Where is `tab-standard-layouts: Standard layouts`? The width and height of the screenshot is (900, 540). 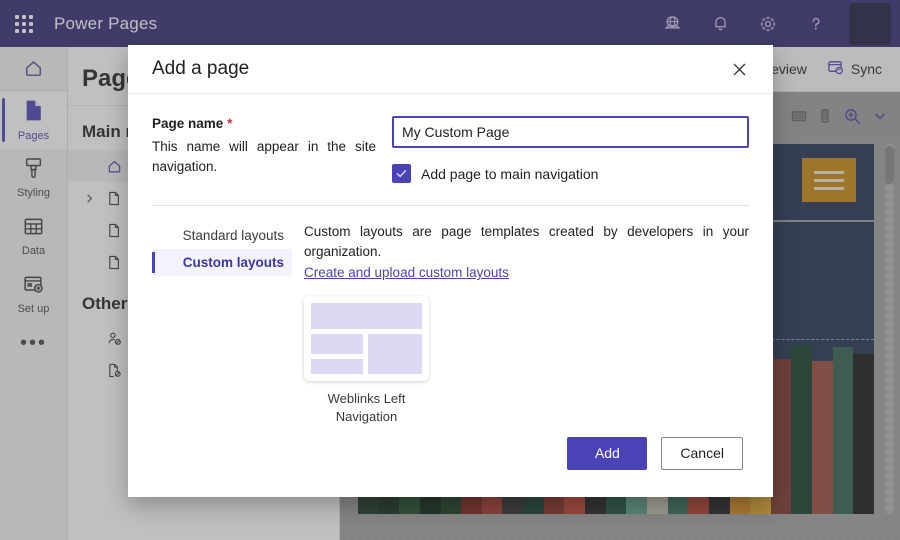
tab-standard-layouts: Standard layouts is located at coordinates (222, 235).